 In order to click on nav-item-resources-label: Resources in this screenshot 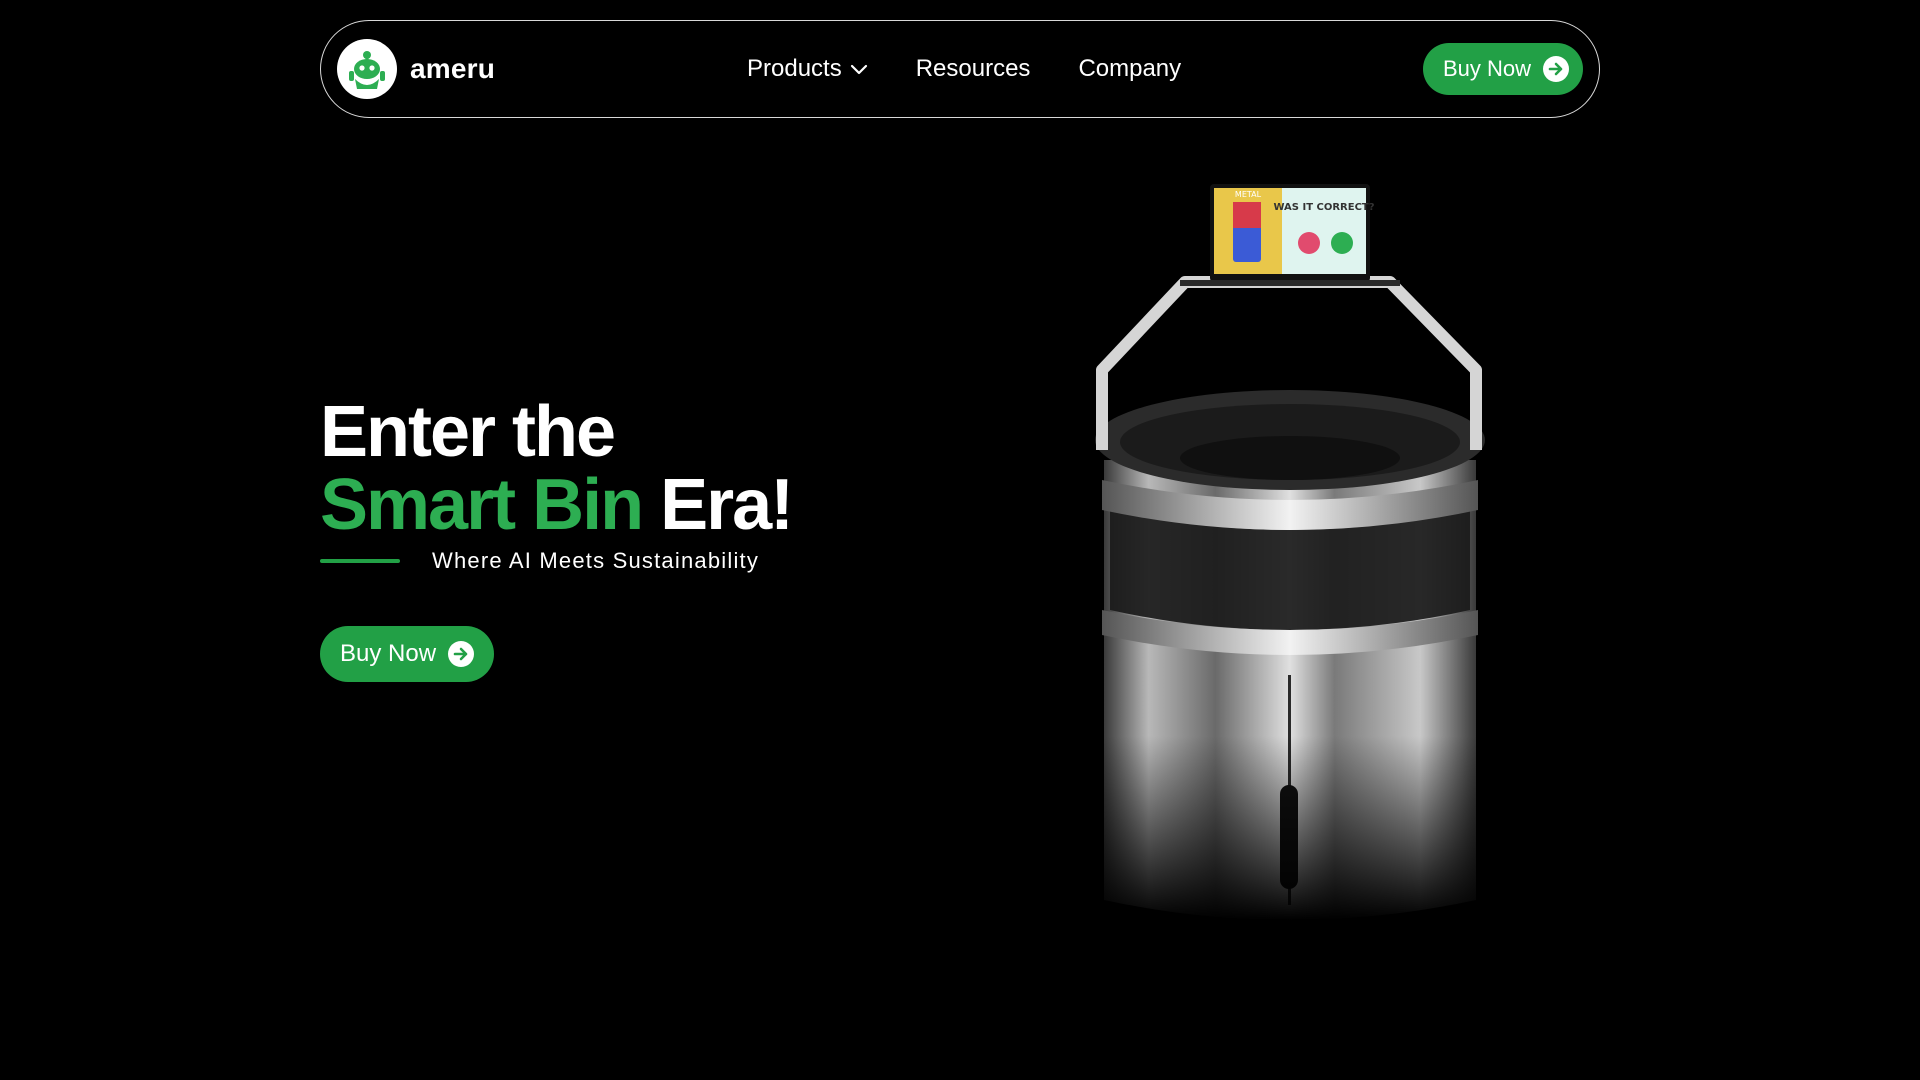, I will do `click(973, 68)`.